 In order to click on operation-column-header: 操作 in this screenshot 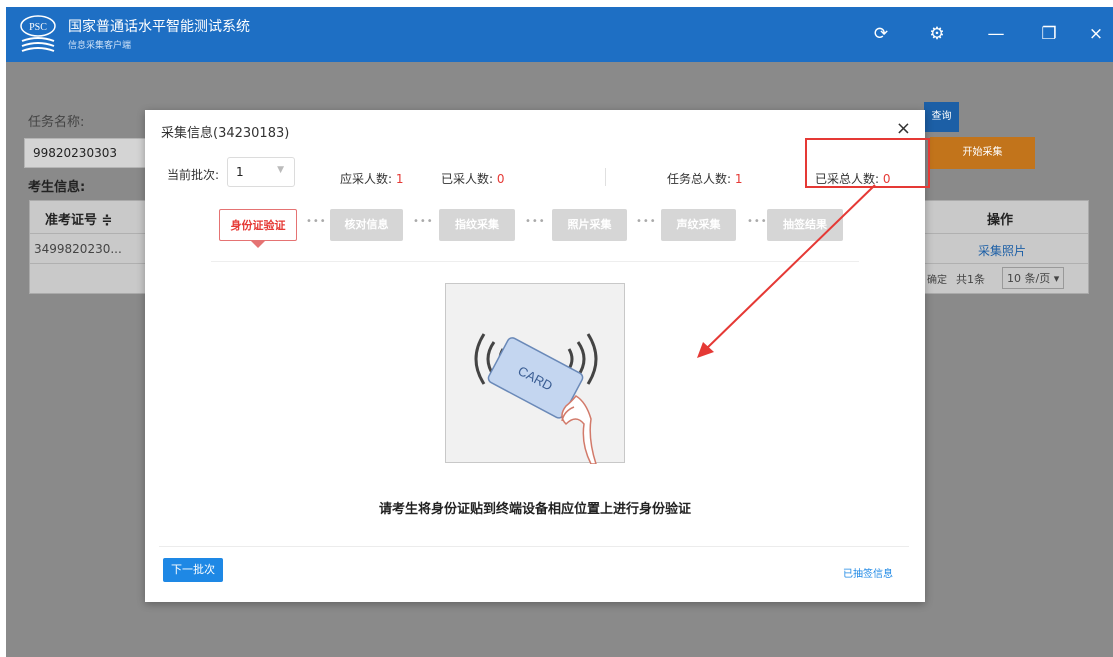, I will do `click(1000, 220)`.